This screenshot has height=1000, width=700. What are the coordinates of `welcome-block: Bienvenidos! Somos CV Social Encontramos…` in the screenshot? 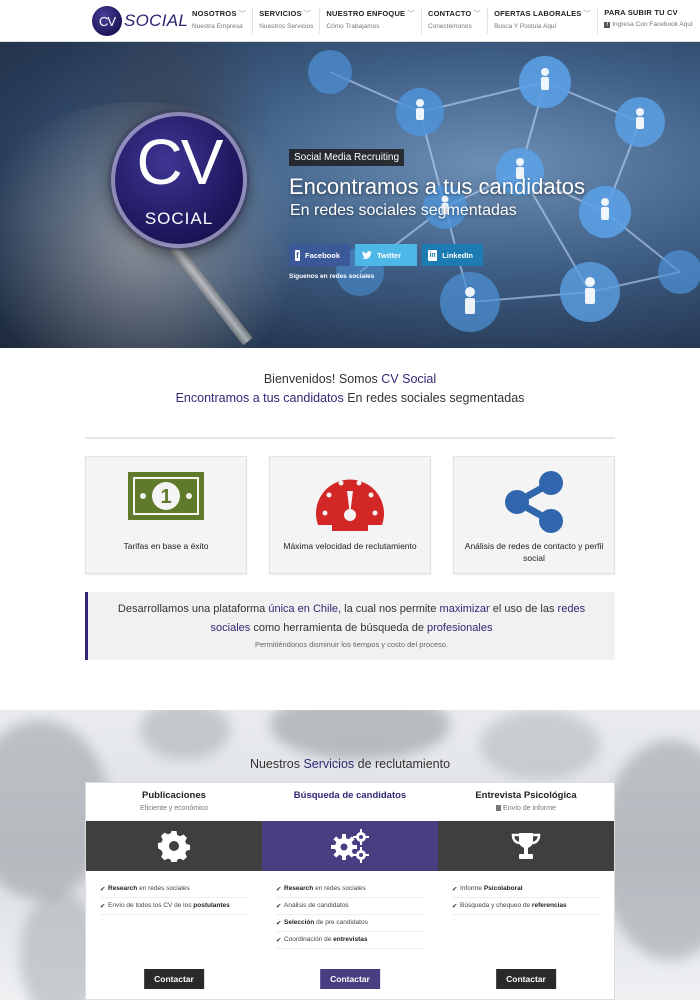 It's located at (350, 389).